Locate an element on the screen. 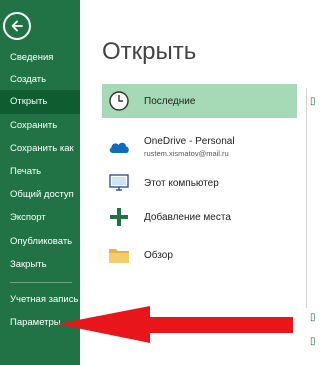 The width and height of the screenshot is (320, 365). location-label: Последние is located at coordinates (170, 101).